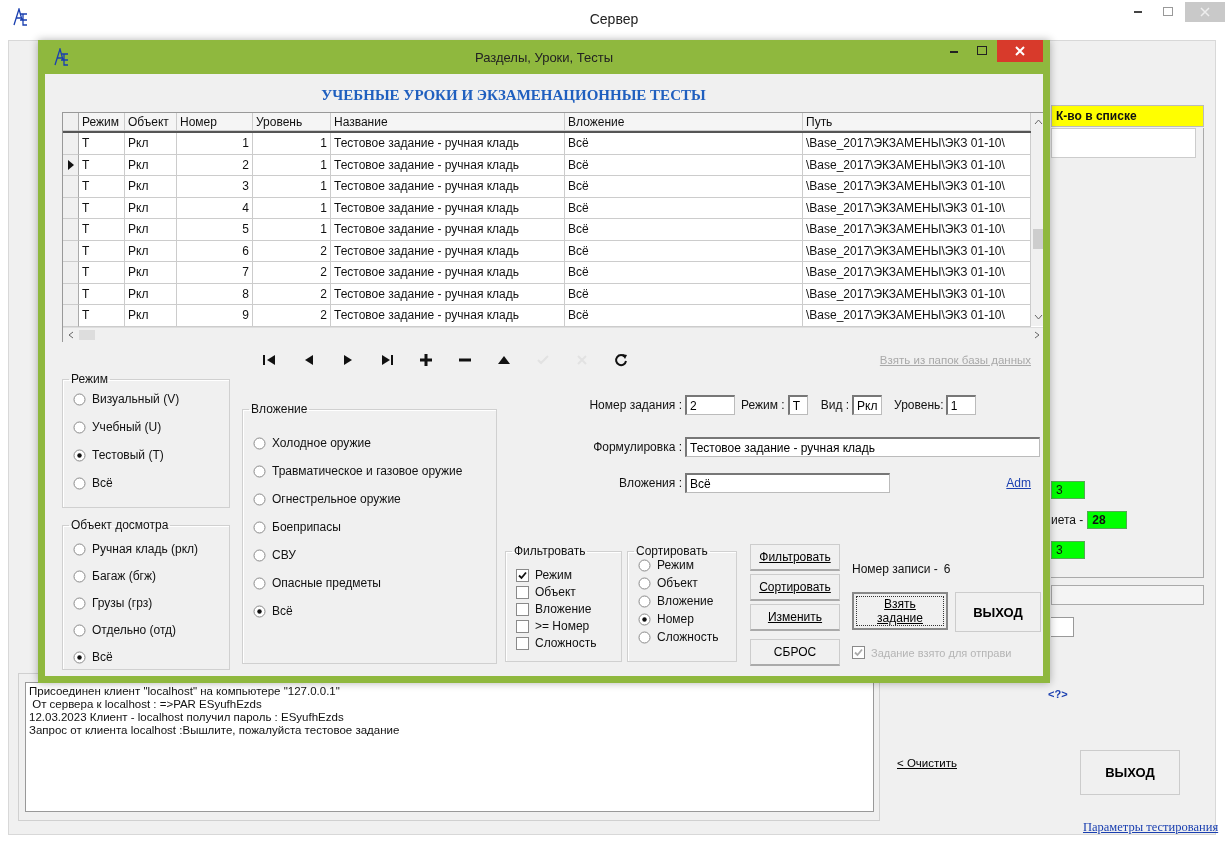 This screenshot has width=1228, height=841. I want to click on radio-option: Учебный (U), so click(146, 427).